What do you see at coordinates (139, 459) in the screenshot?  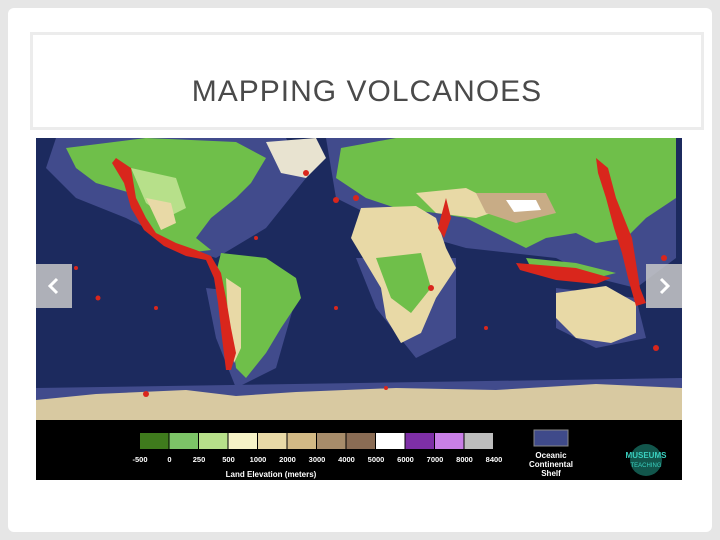 I see `legend-tick-label: -500` at bounding box center [139, 459].